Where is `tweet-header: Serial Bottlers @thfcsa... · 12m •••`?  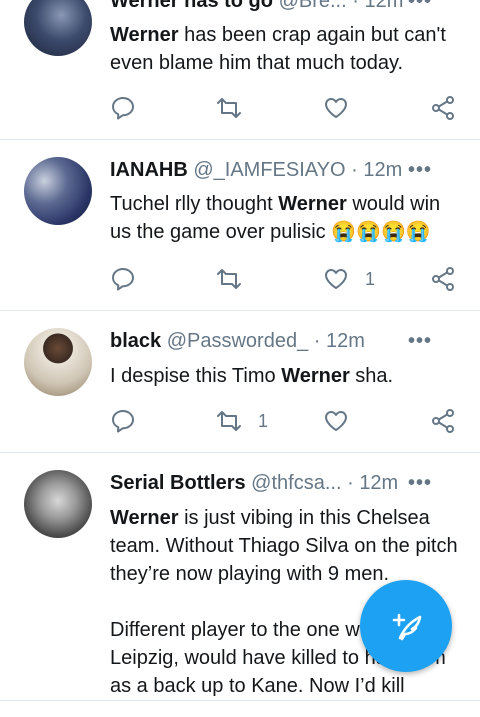 tweet-header: Serial Bottlers @thfcsa... · 12m ••• is located at coordinates (284, 483).